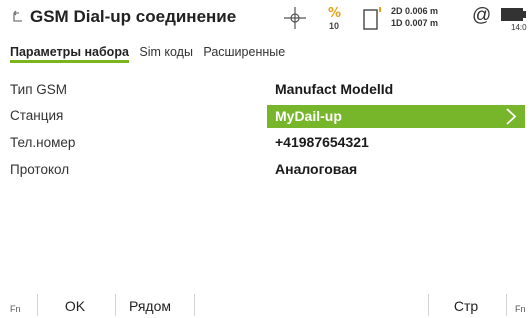 The height and width of the screenshot is (318, 531). I want to click on satellite-count: 10, so click(334, 26).